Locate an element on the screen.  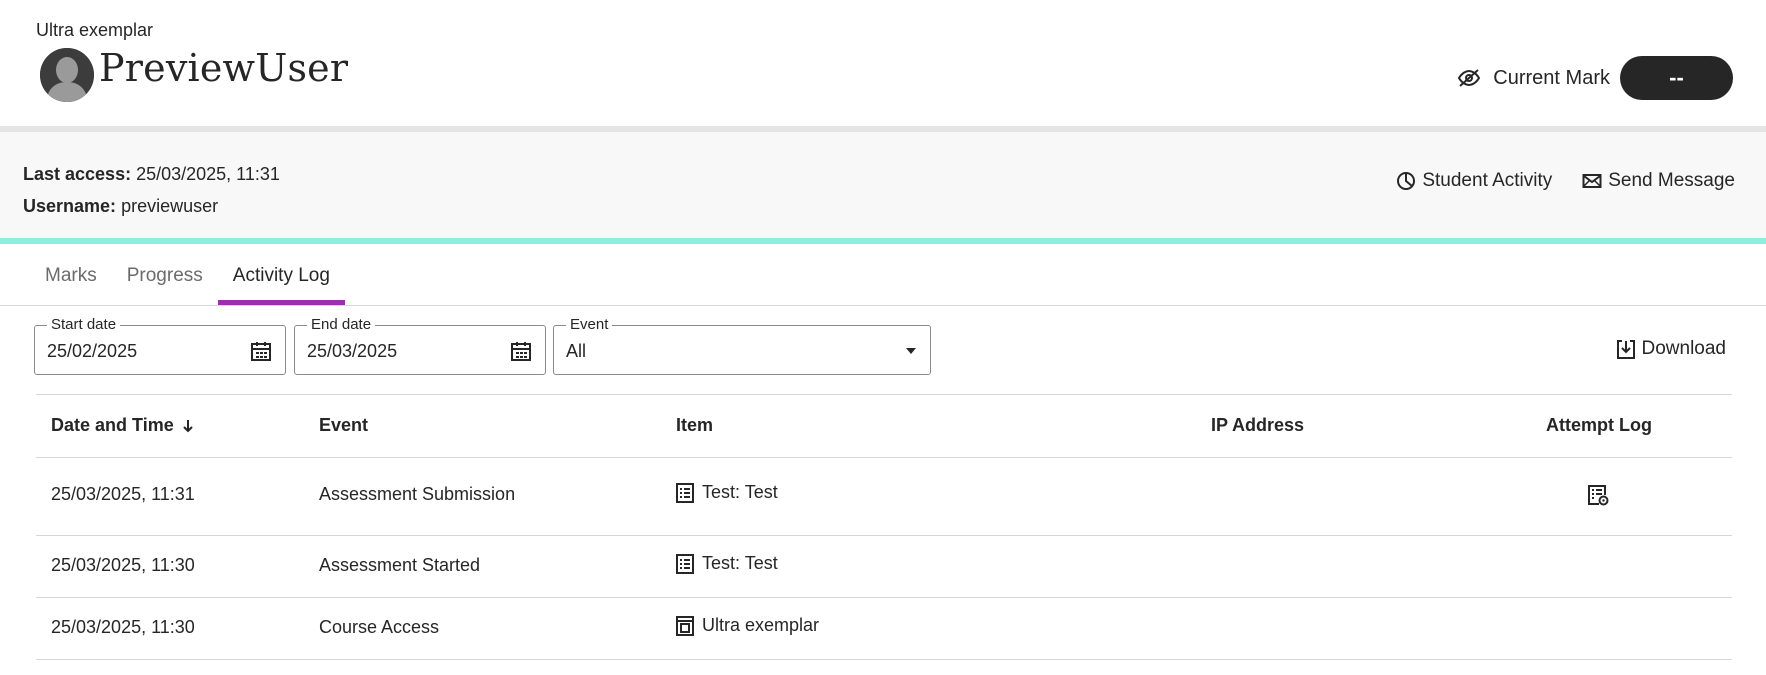
last-access-label: Last access: is located at coordinates (77, 174).